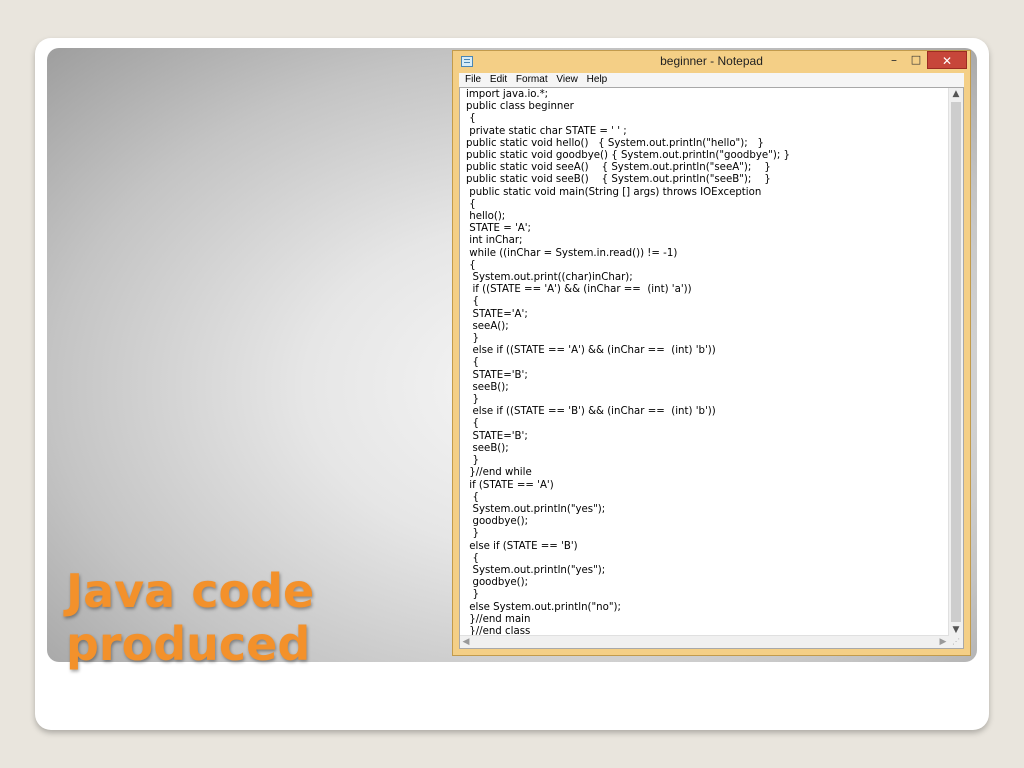  I want to click on scroll-left-arrow-icon: ◀, so click(466, 642).